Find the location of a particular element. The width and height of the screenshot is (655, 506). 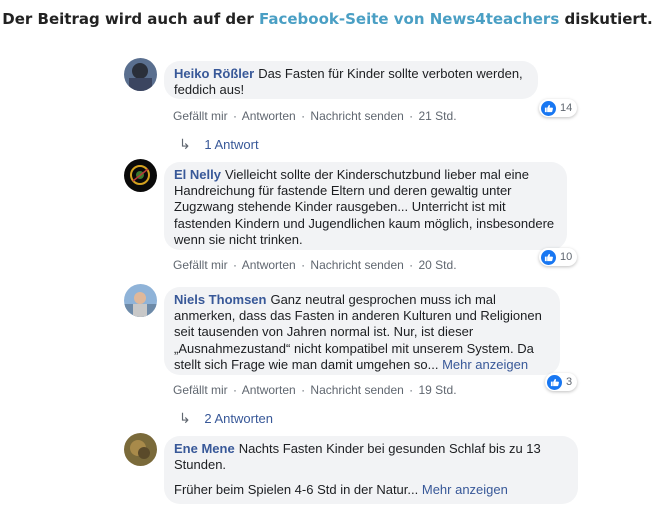

replies-label: 2 Antworten is located at coordinates (238, 418).